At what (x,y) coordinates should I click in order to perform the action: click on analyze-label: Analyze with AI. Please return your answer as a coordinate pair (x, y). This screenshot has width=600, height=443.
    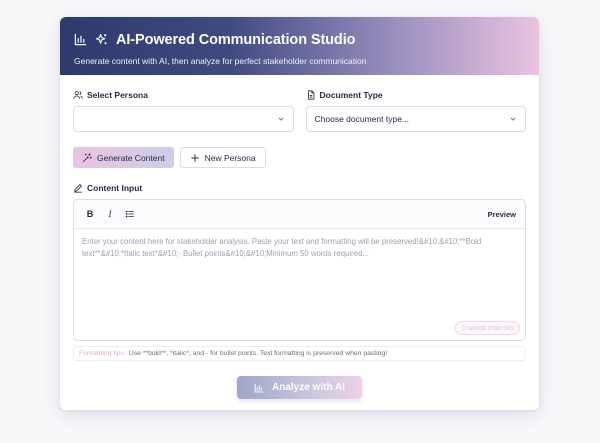
    Looking at the image, I should click on (308, 387).